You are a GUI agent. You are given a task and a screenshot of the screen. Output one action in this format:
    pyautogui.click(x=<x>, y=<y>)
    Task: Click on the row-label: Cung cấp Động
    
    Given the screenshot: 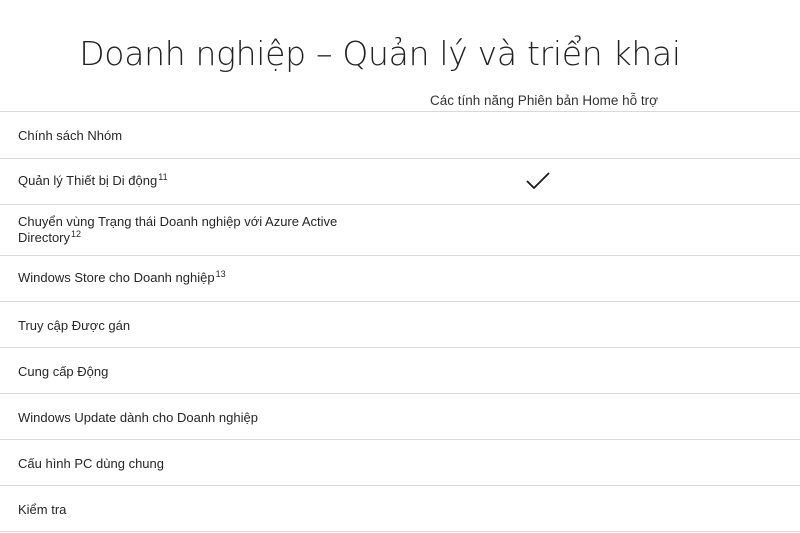 What is the action you would take?
    pyautogui.click(x=63, y=371)
    